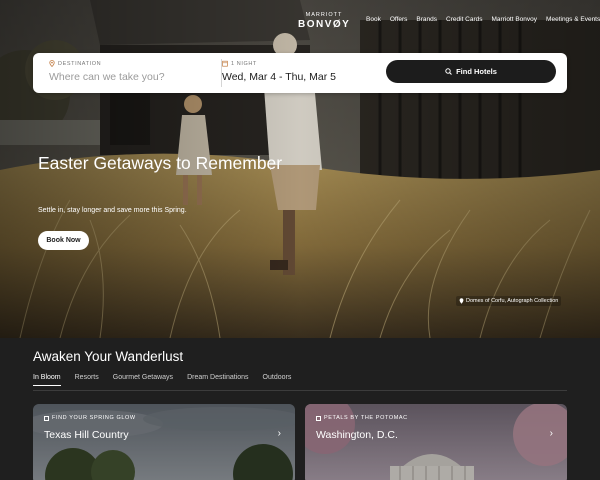 Image resolution: width=600 pixels, height=480 pixels. Describe the element at coordinates (436, 442) in the screenshot. I see `destination-card-washington: PETALS BY THE POTOMAC Washington, D.C. ›` at that location.